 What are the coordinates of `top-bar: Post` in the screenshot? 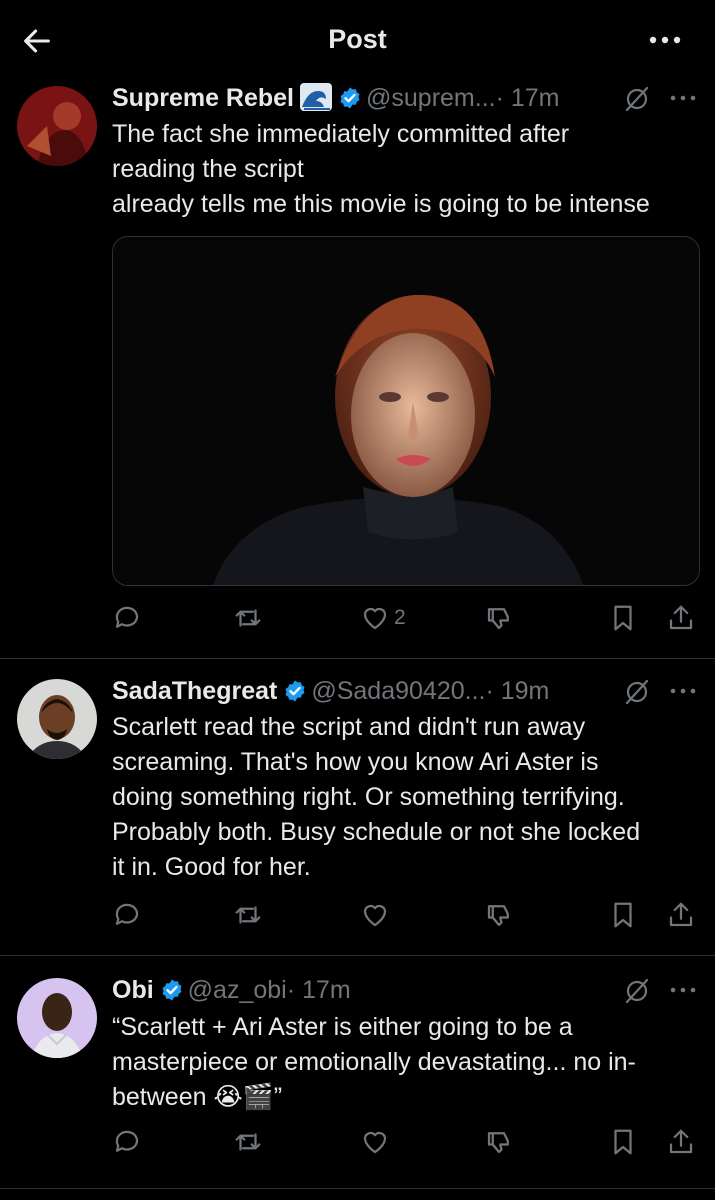 It's located at (357, 40).